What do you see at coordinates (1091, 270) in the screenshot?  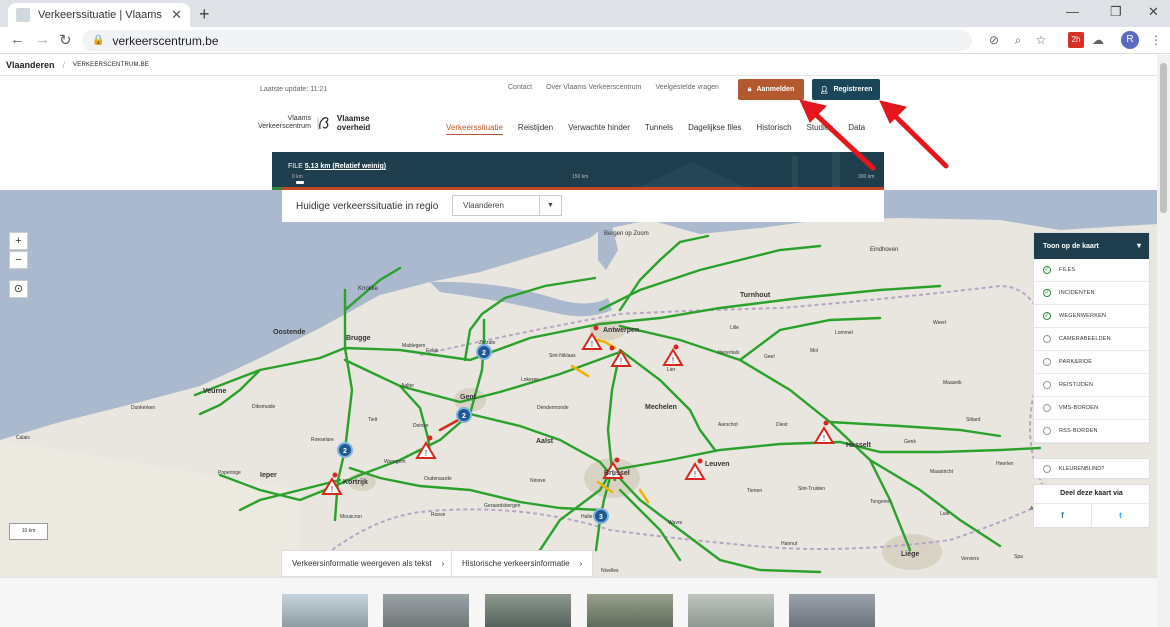 I see `layer-toggle: ✓ FILES` at bounding box center [1091, 270].